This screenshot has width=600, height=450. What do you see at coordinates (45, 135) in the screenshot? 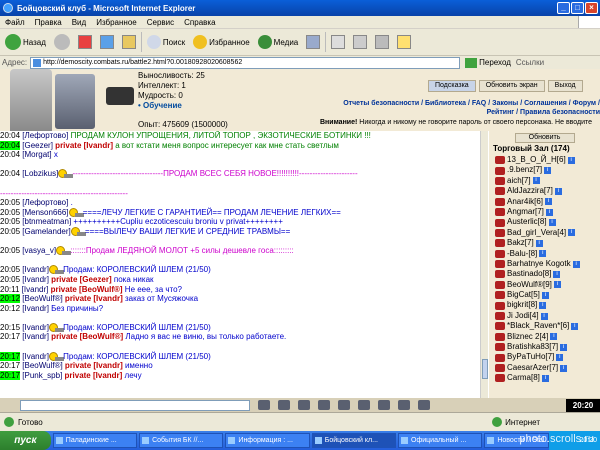
I see `chat-nick: [Лефортово]` at bounding box center [45, 135].